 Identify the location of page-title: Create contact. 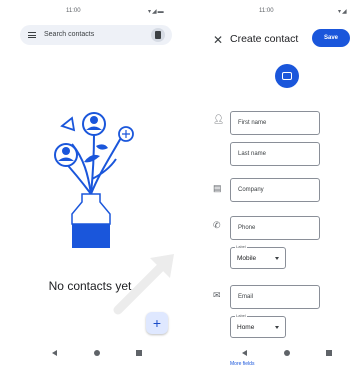
(264, 39).